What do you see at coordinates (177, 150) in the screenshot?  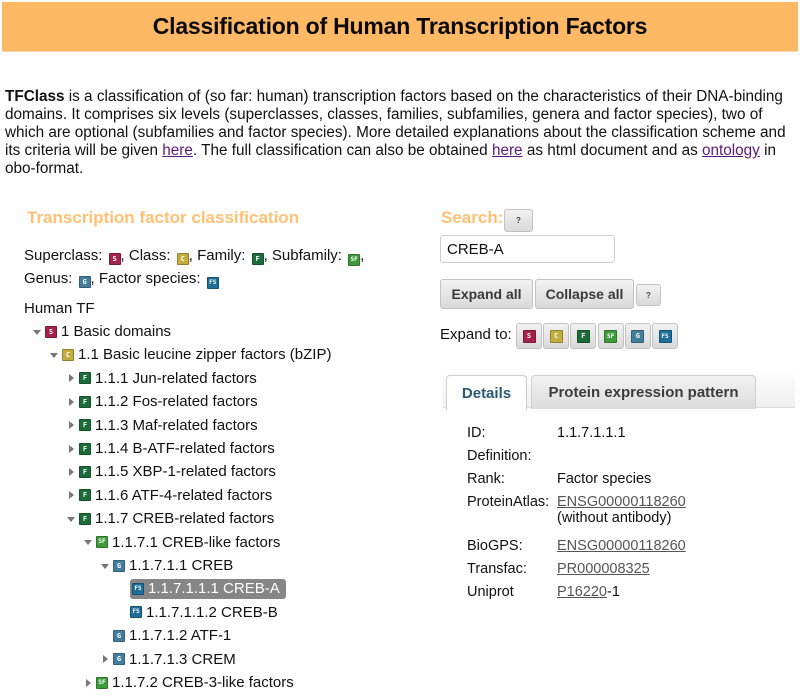 I see `explanation-link: here` at bounding box center [177, 150].